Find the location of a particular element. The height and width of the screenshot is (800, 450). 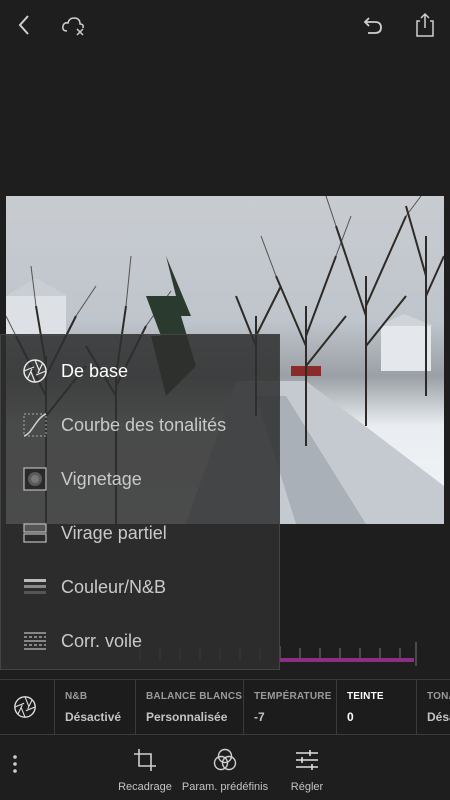

top-toolbar is located at coordinates (225, 25).